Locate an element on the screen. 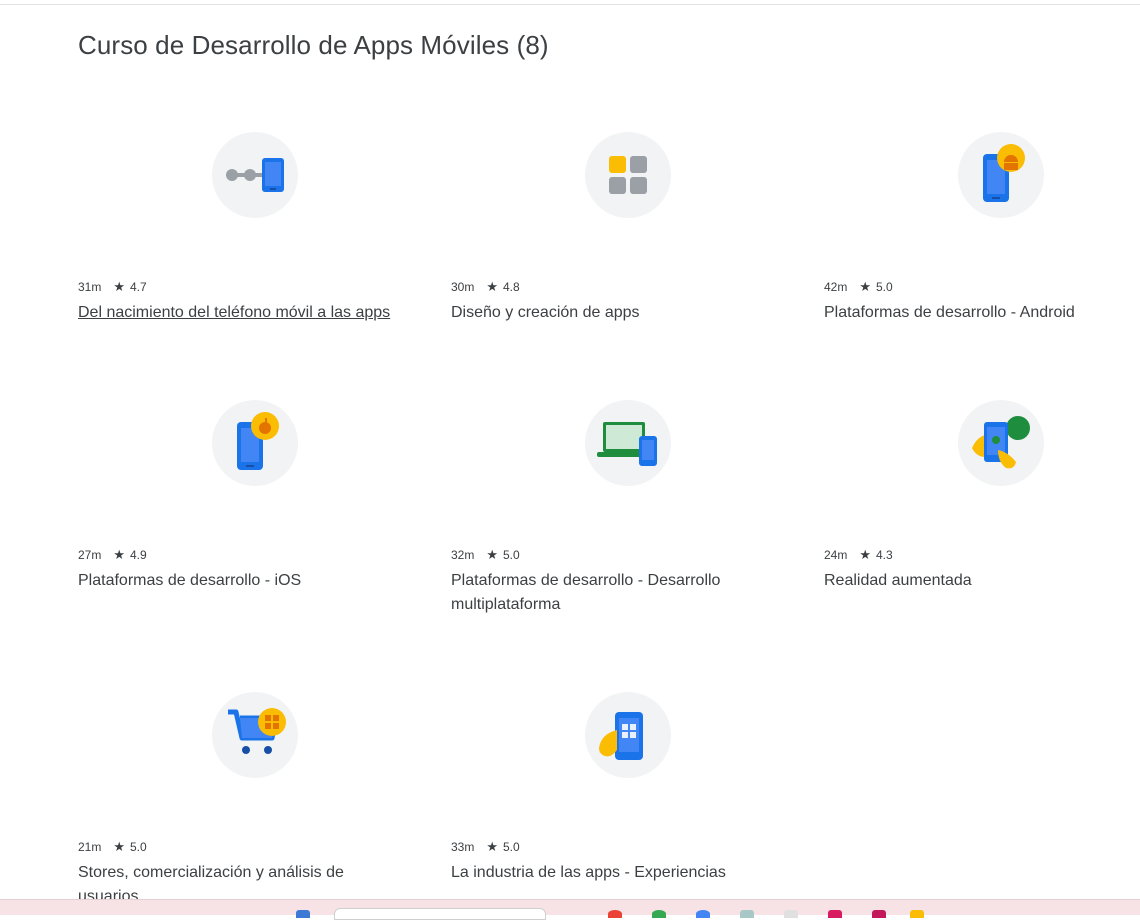 This screenshot has width=1140, height=920. search-box is located at coordinates (440, 914).